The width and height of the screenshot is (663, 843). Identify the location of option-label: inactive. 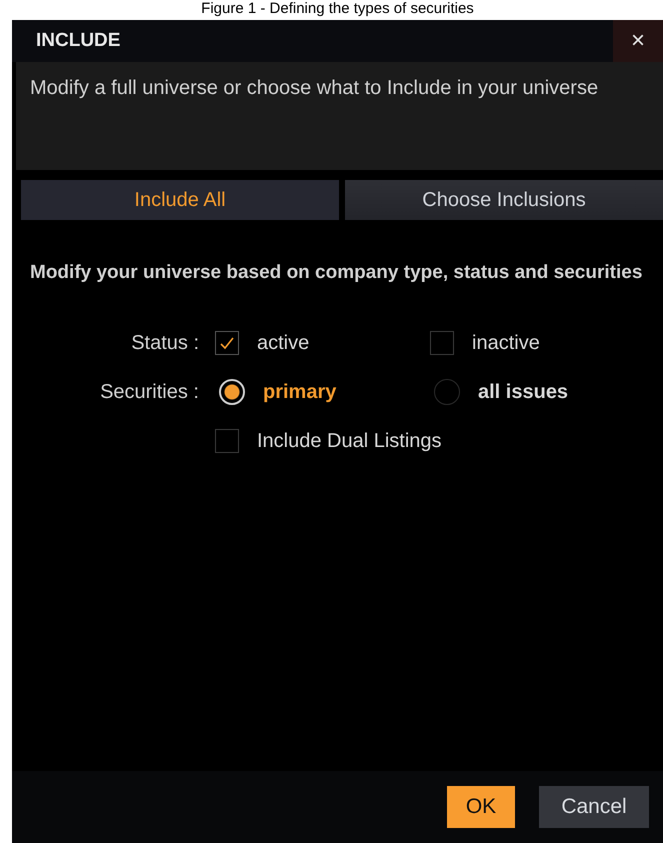
(506, 343).